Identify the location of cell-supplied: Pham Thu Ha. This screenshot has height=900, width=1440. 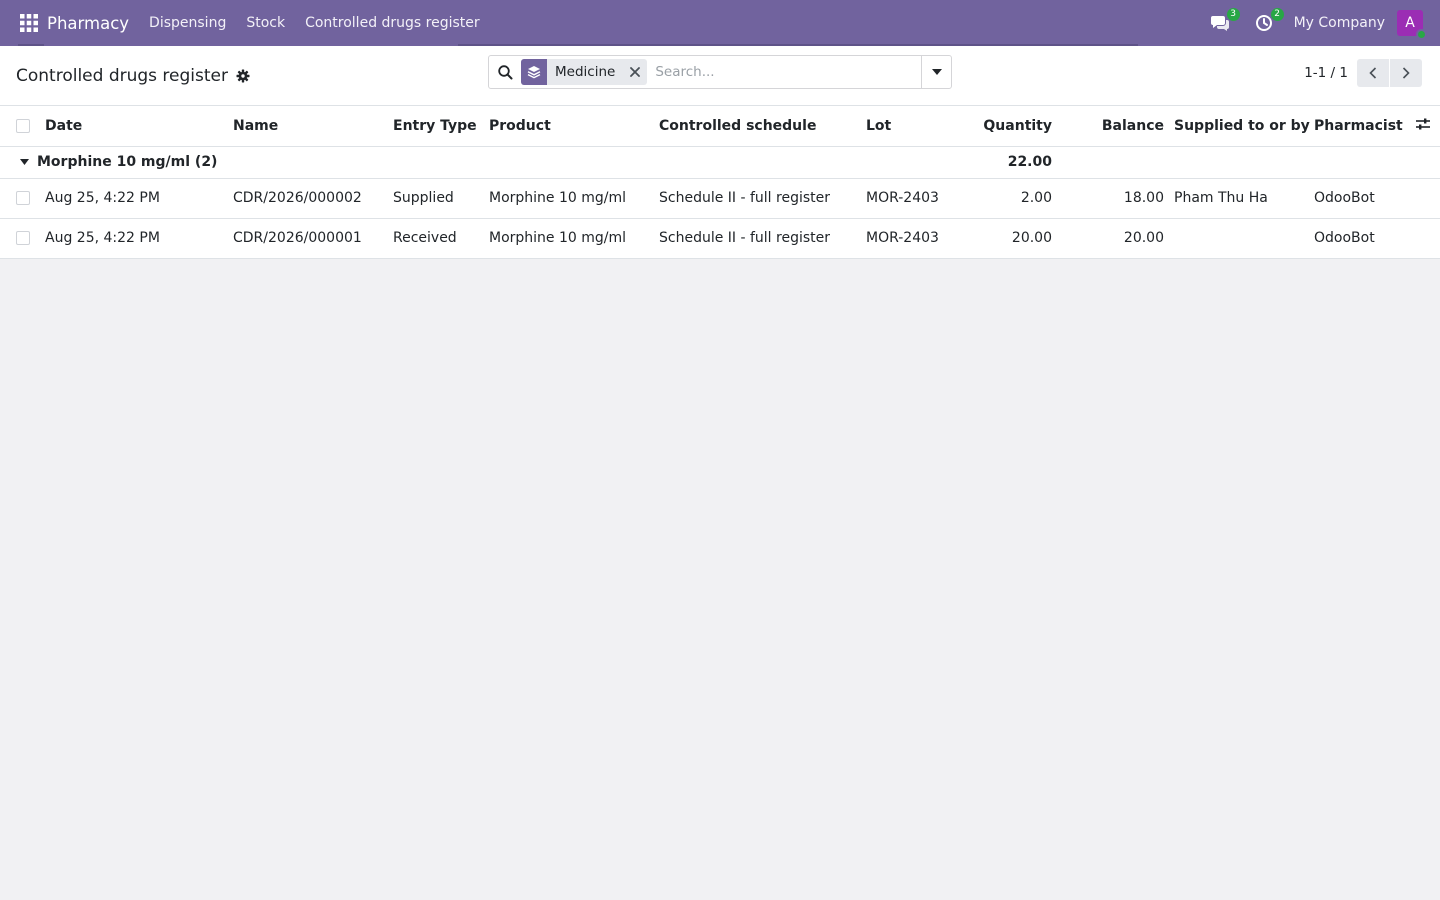
(1239, 198).